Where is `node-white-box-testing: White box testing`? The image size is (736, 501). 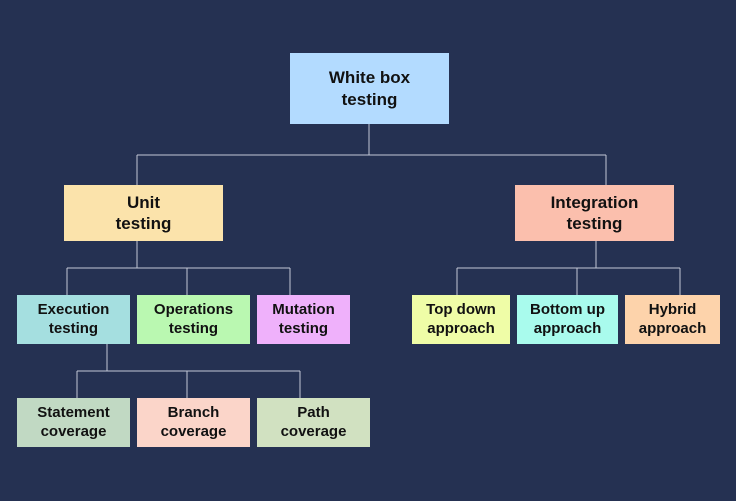 node-white-box-testing: White box testing is located at coordinates (369, 88).